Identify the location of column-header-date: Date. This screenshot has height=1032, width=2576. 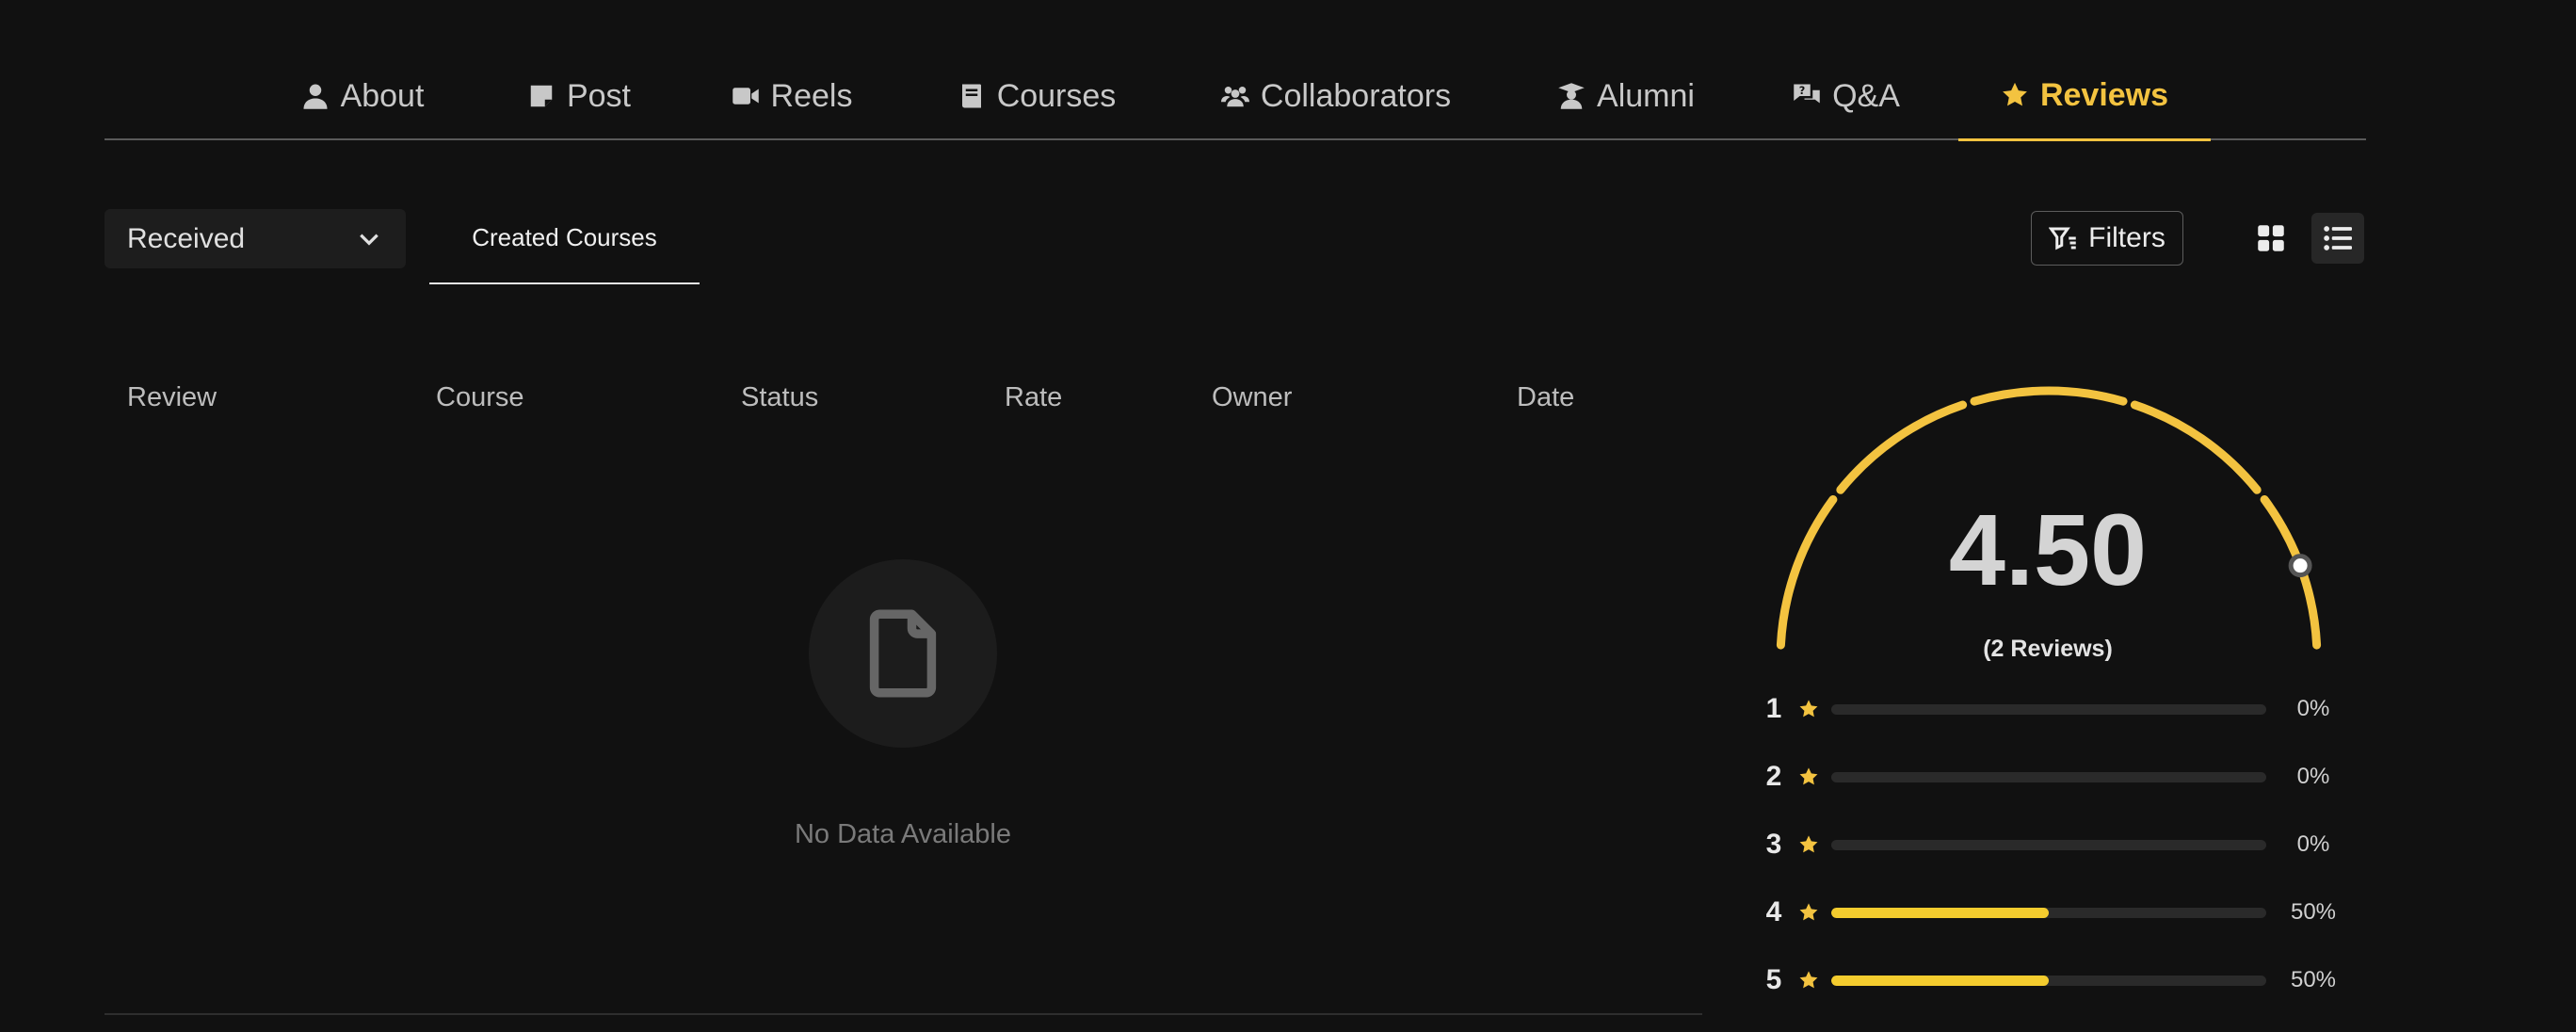
(1545, 397).